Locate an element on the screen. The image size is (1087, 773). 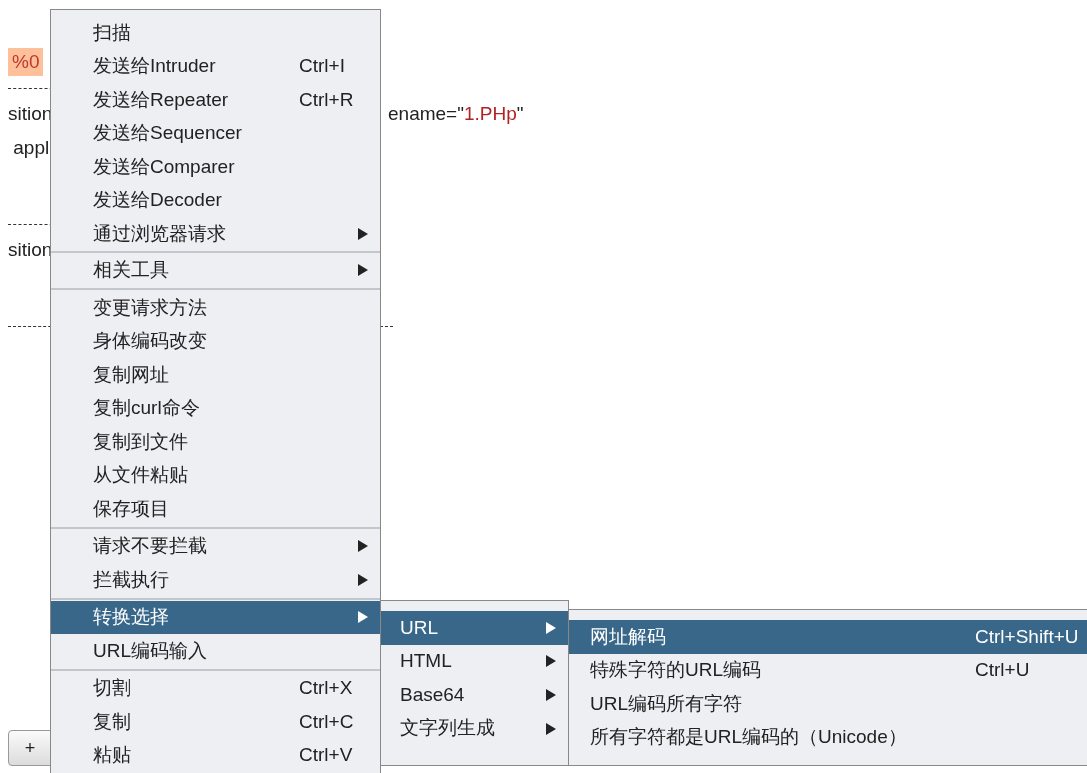
shortcut-label: Ctrl+Shift+U is located at coordinates (1027, 636).